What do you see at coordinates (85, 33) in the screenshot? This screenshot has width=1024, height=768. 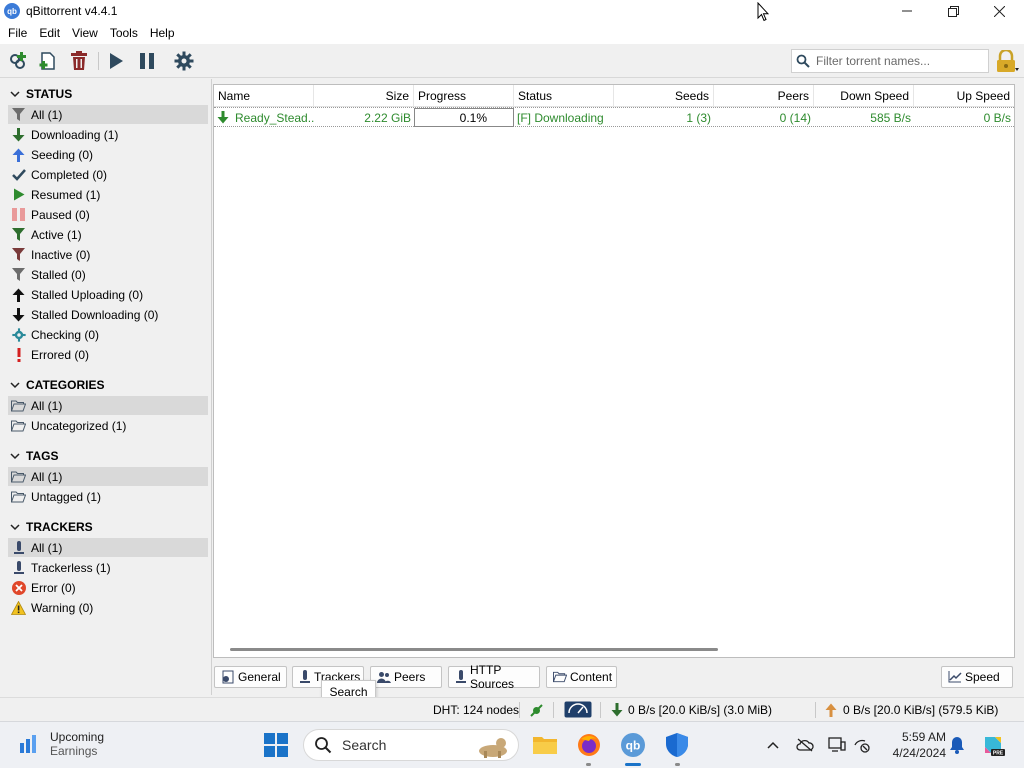 I see `menu-view: View` at bounding box center [85, 33].